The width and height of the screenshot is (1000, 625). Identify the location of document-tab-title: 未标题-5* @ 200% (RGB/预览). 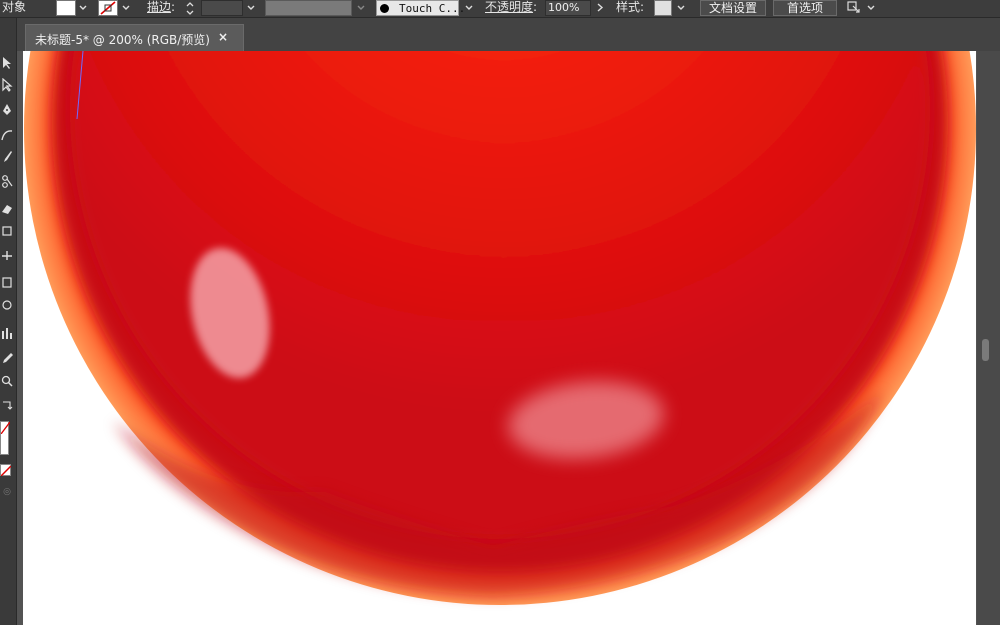
(122, 40).